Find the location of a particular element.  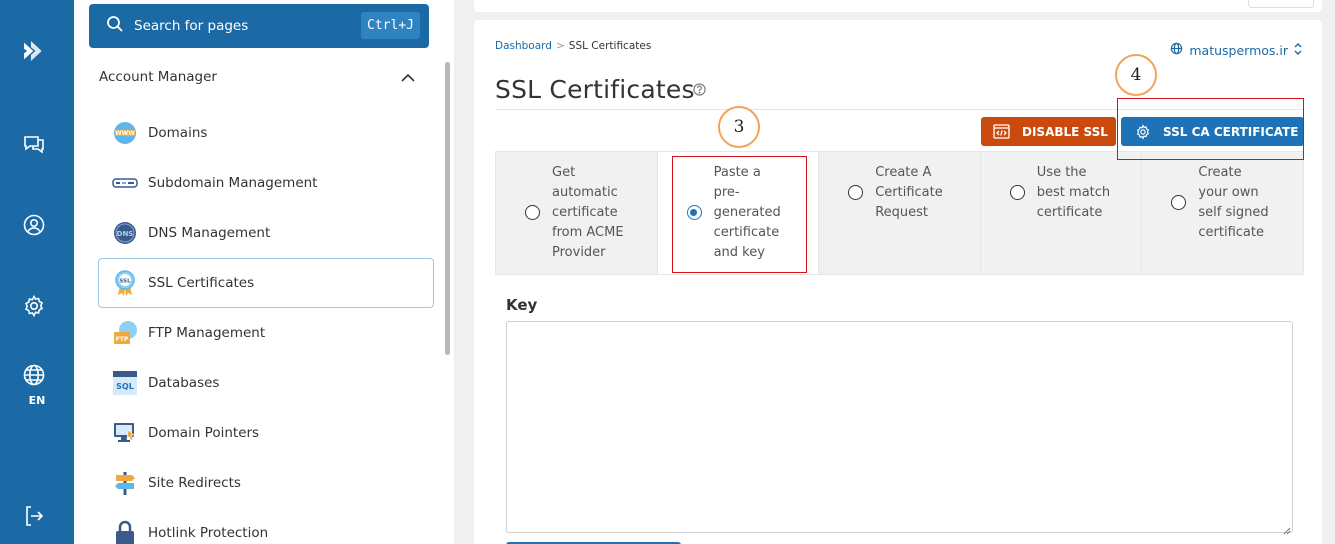

settings-icon is located at coordinates (34, 306).